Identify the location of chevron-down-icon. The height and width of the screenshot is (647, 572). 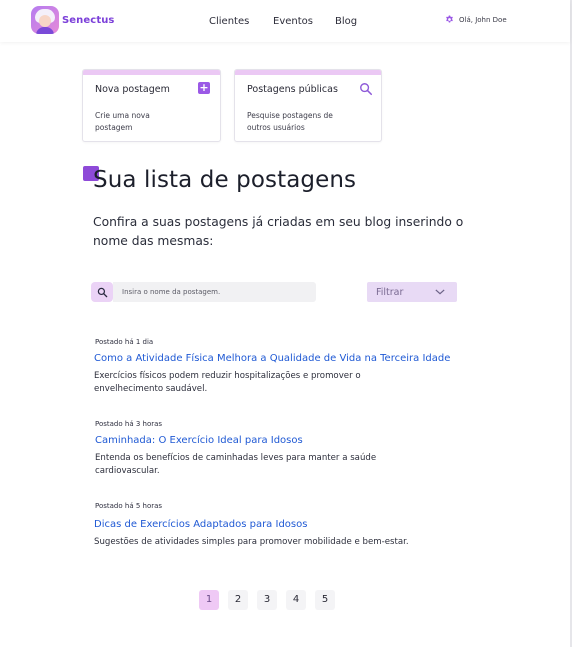
(440, 292).